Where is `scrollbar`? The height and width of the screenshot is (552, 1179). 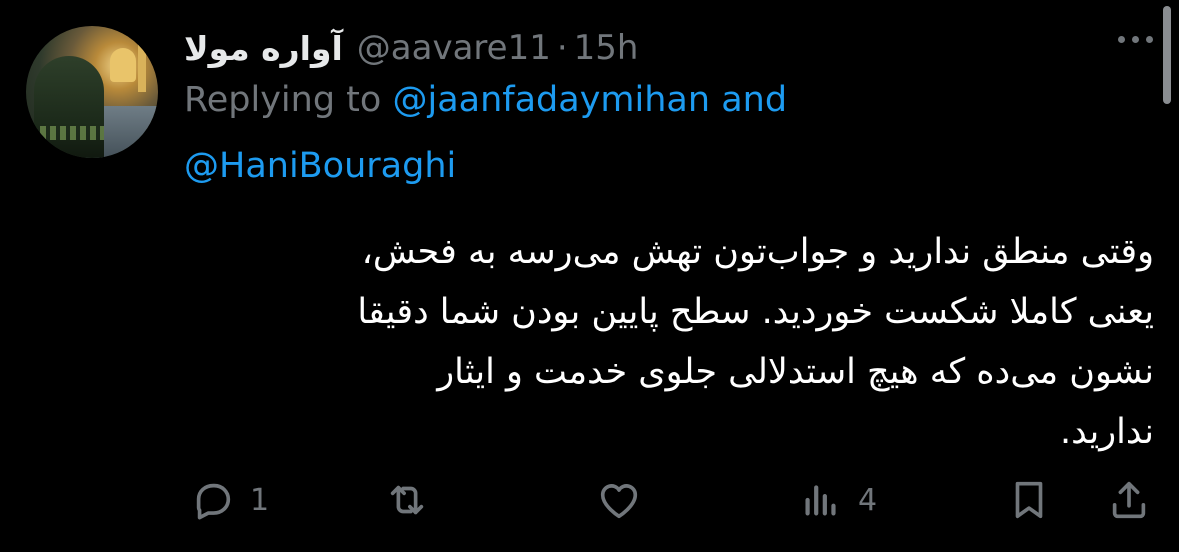
scrollbar is located at coordinates (1167, 55).